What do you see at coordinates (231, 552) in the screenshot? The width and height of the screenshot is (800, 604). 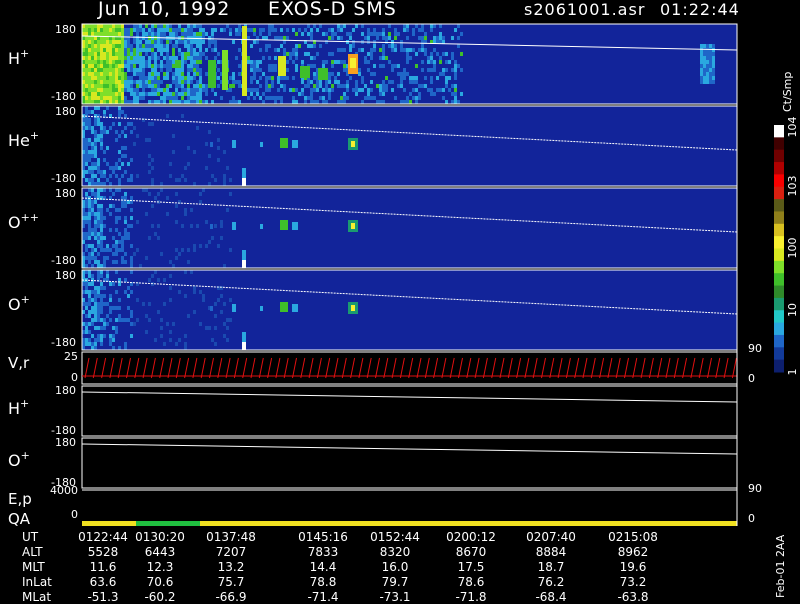 I see `info-value: 7207` at bounding box center [231, 552].